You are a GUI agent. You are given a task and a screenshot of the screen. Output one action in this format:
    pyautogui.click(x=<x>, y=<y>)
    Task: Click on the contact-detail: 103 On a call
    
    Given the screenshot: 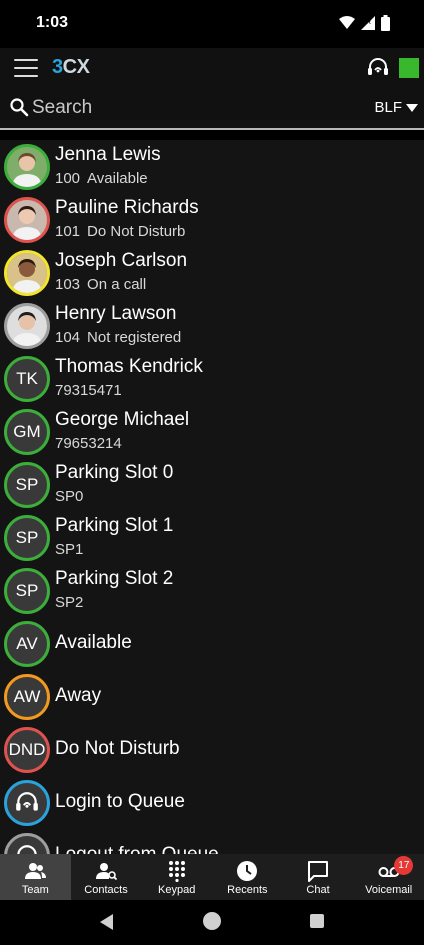 What is the action you would take?
    pyautogui.click(x=121, y=285)
    